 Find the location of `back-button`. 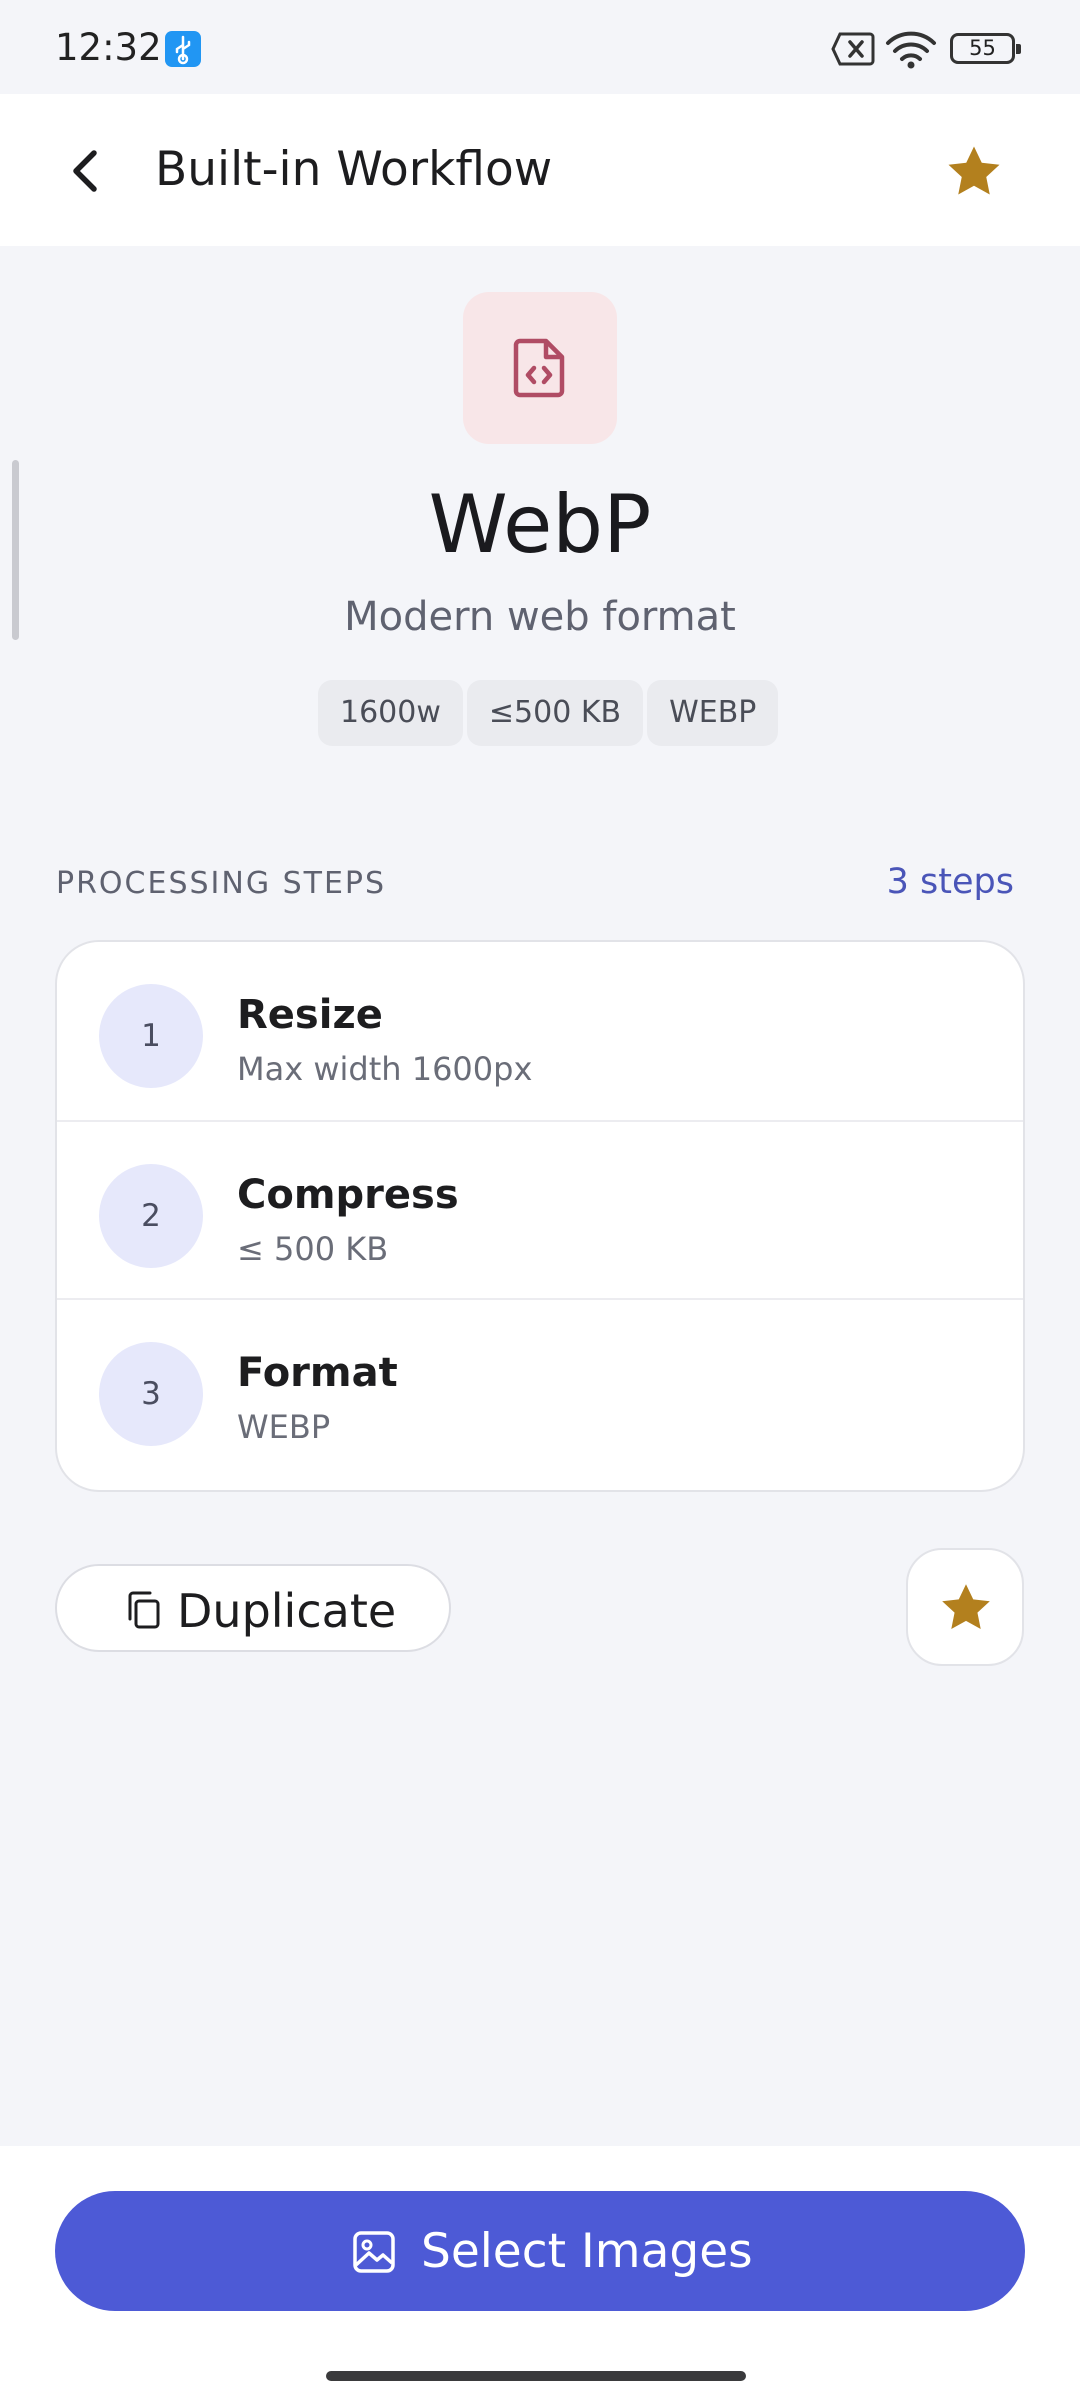

back-button is located at coordinates (87, 171).